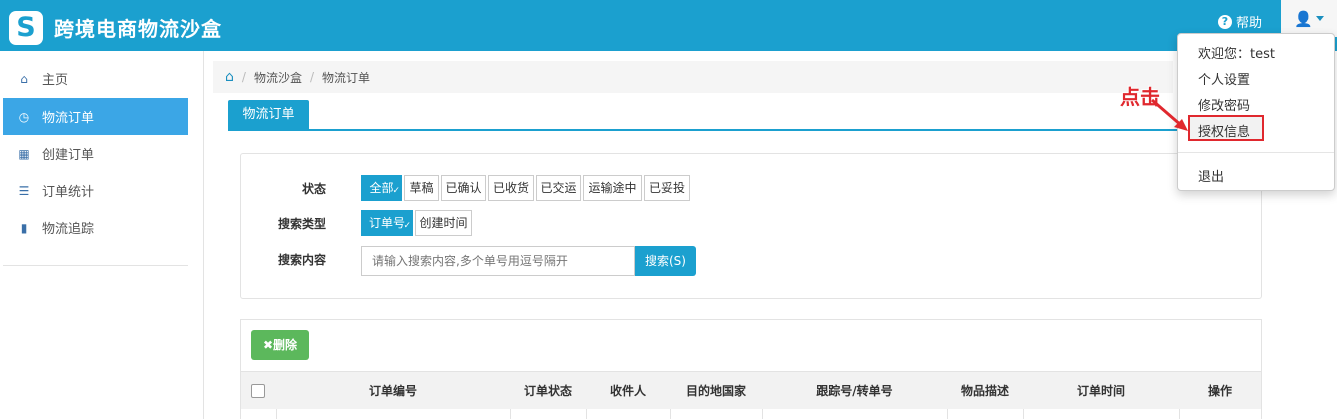 The height and width of the screenshot is (419, 1337). I want to click on menu-divider, so click(1256, 152).